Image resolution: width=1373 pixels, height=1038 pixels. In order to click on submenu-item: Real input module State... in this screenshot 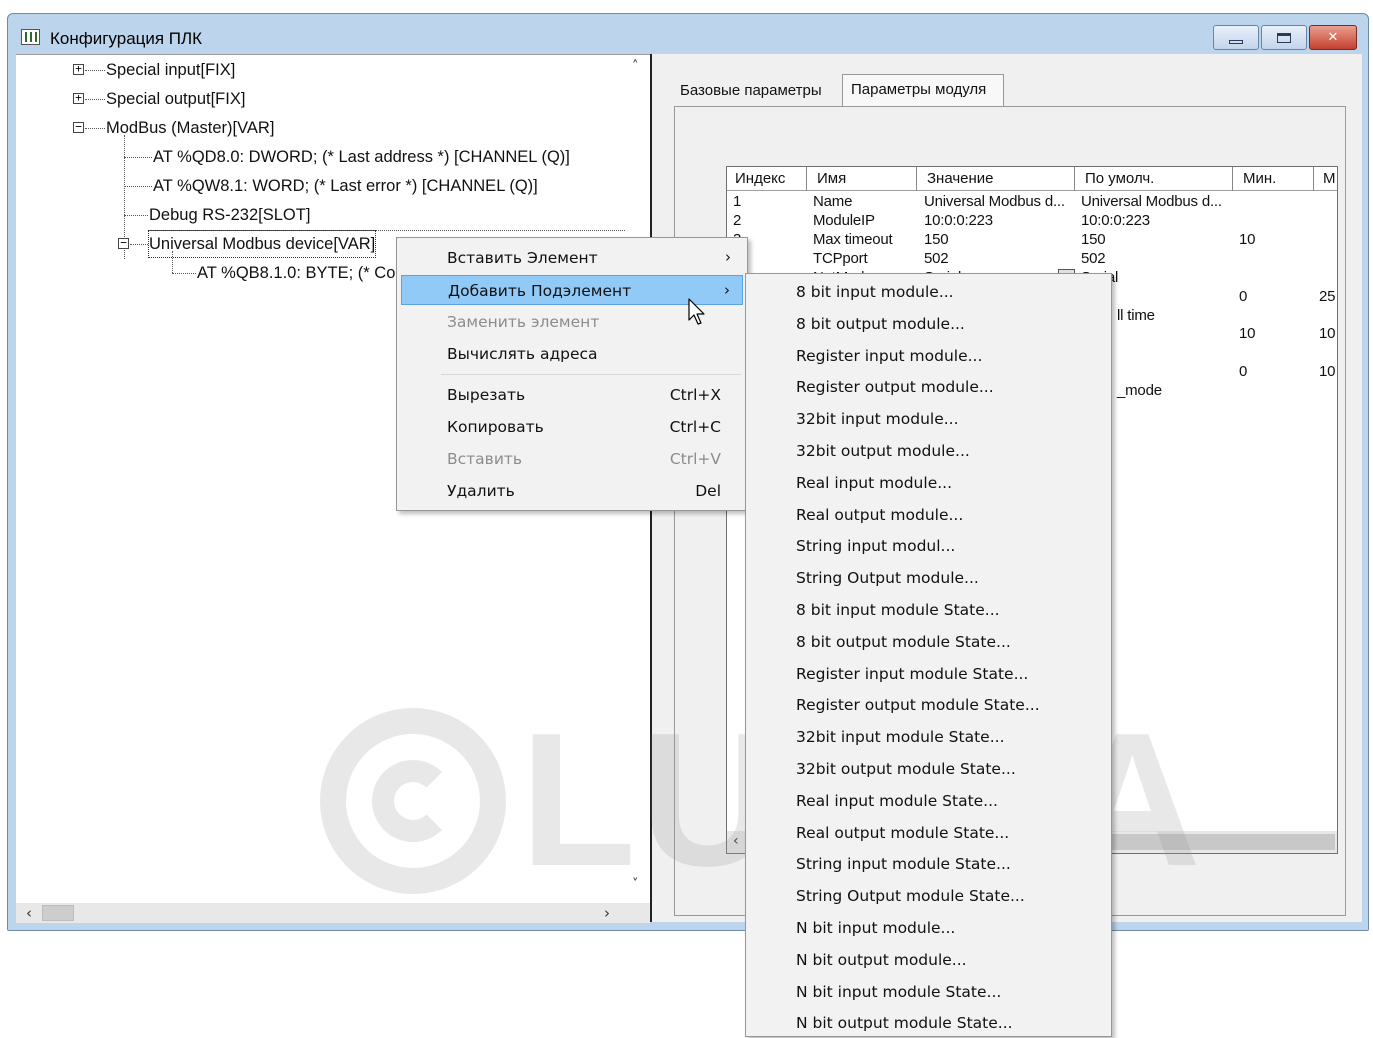, I will do `click(928, 801)`.